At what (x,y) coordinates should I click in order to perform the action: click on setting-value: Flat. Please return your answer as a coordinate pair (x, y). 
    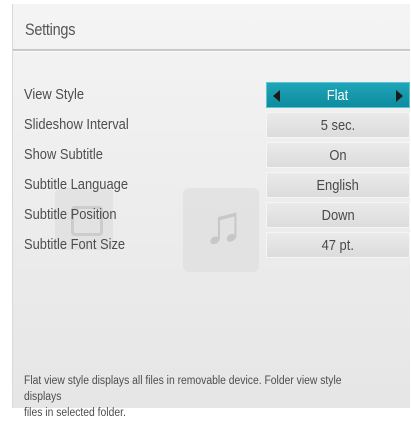
    Looking at the image, I should click on (338, 95).